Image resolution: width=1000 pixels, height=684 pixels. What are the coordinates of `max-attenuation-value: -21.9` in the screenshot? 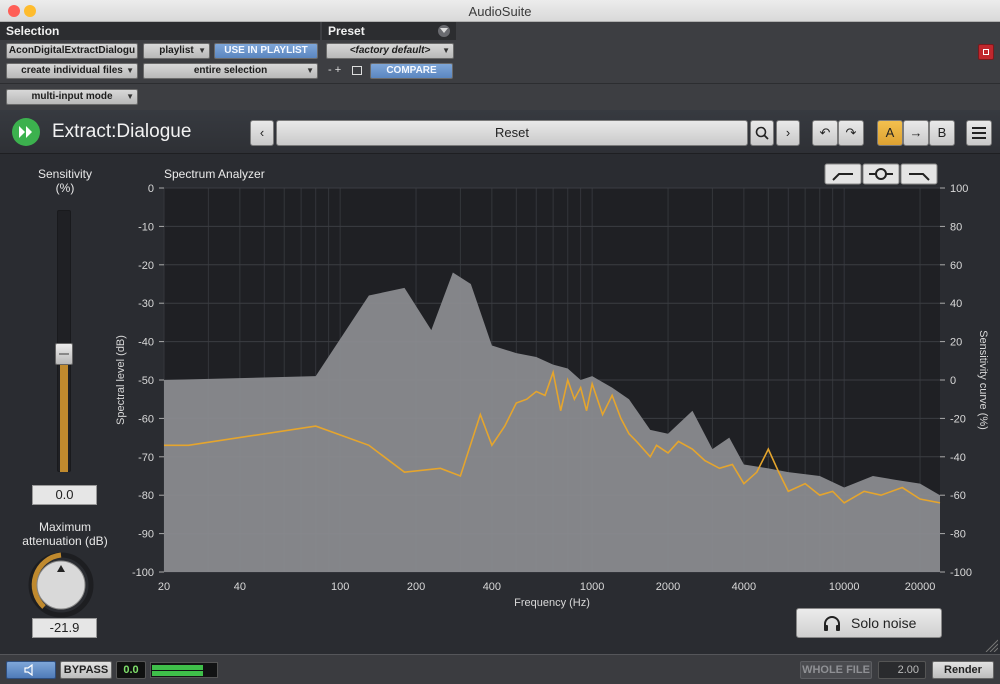 It's located at (64, 628).